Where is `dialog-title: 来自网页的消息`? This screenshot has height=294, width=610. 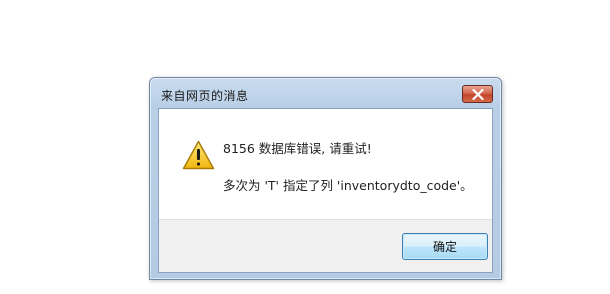 dialog-title: 来自网页的消息 is located at coordinates (205, 96).